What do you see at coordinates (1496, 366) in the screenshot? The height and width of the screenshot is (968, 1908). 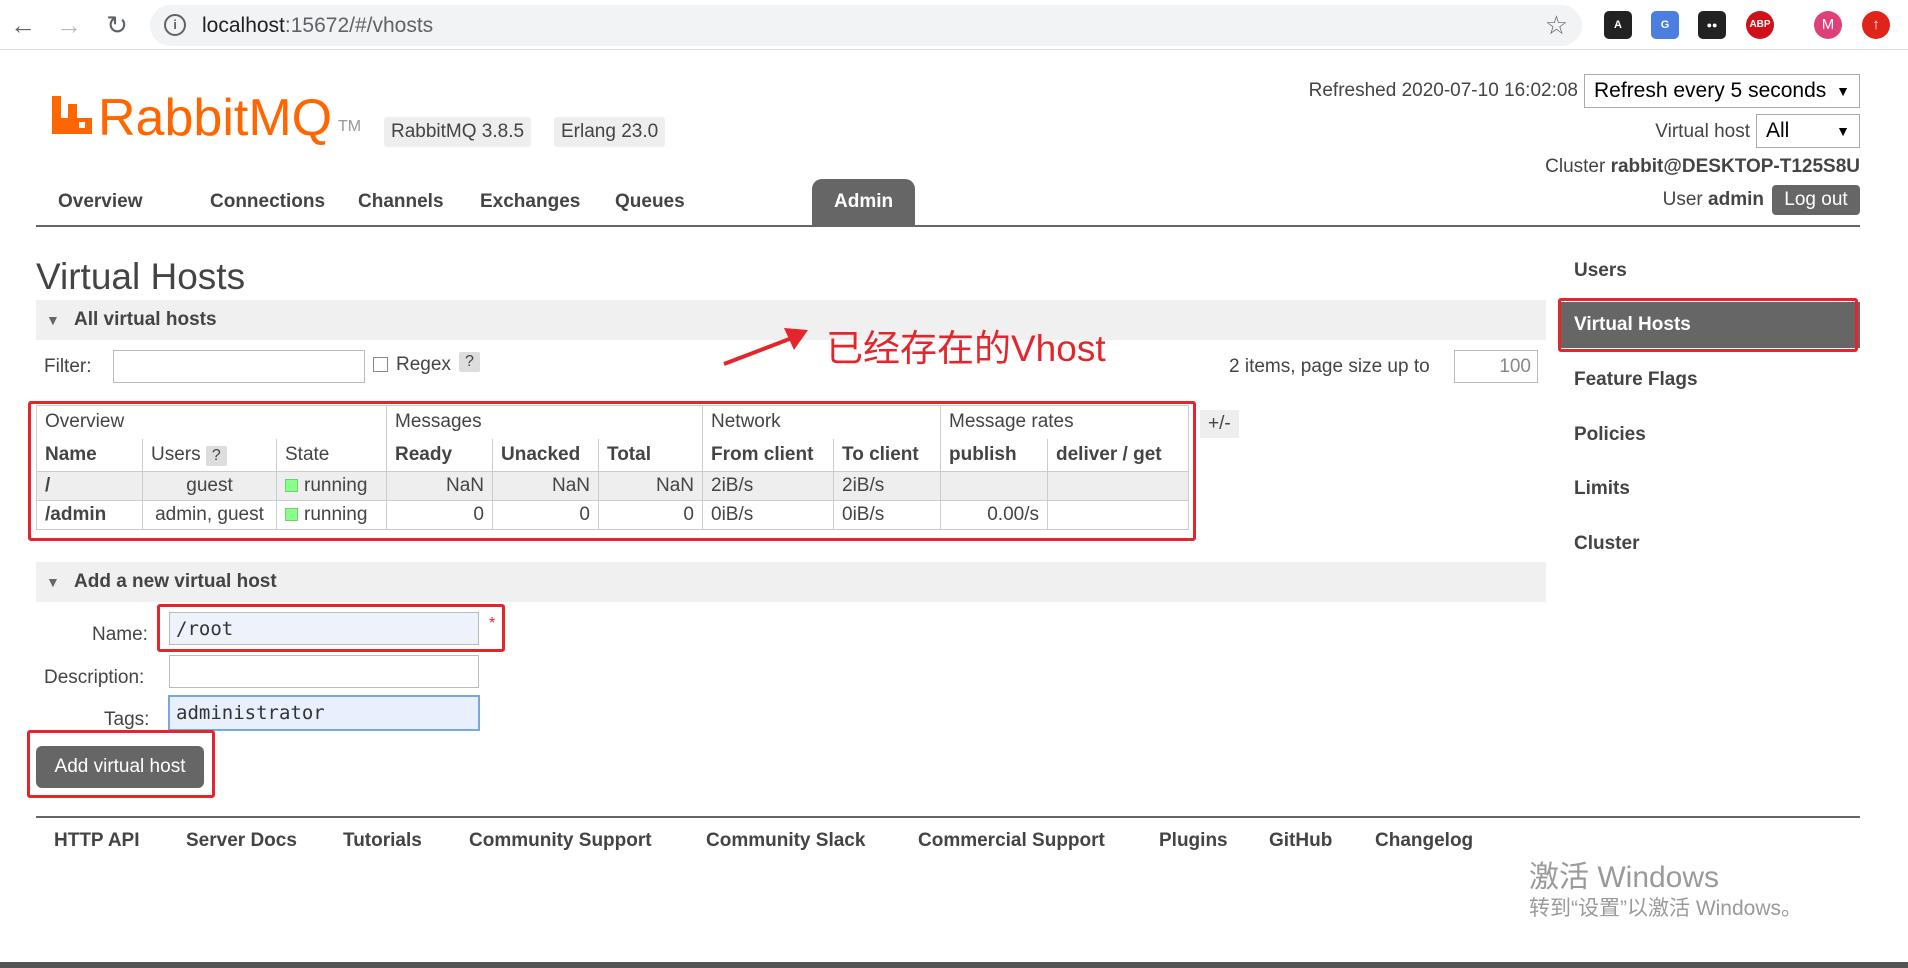 I see `page-size-input` at bounding box center [1496, 366].